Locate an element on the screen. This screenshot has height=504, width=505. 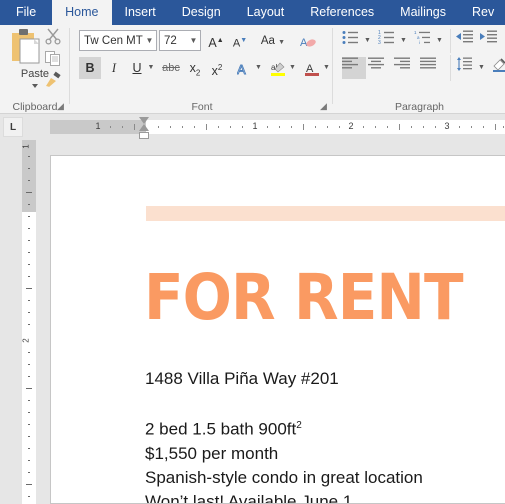
left-indent-marker is located at coordinates (144, 135).